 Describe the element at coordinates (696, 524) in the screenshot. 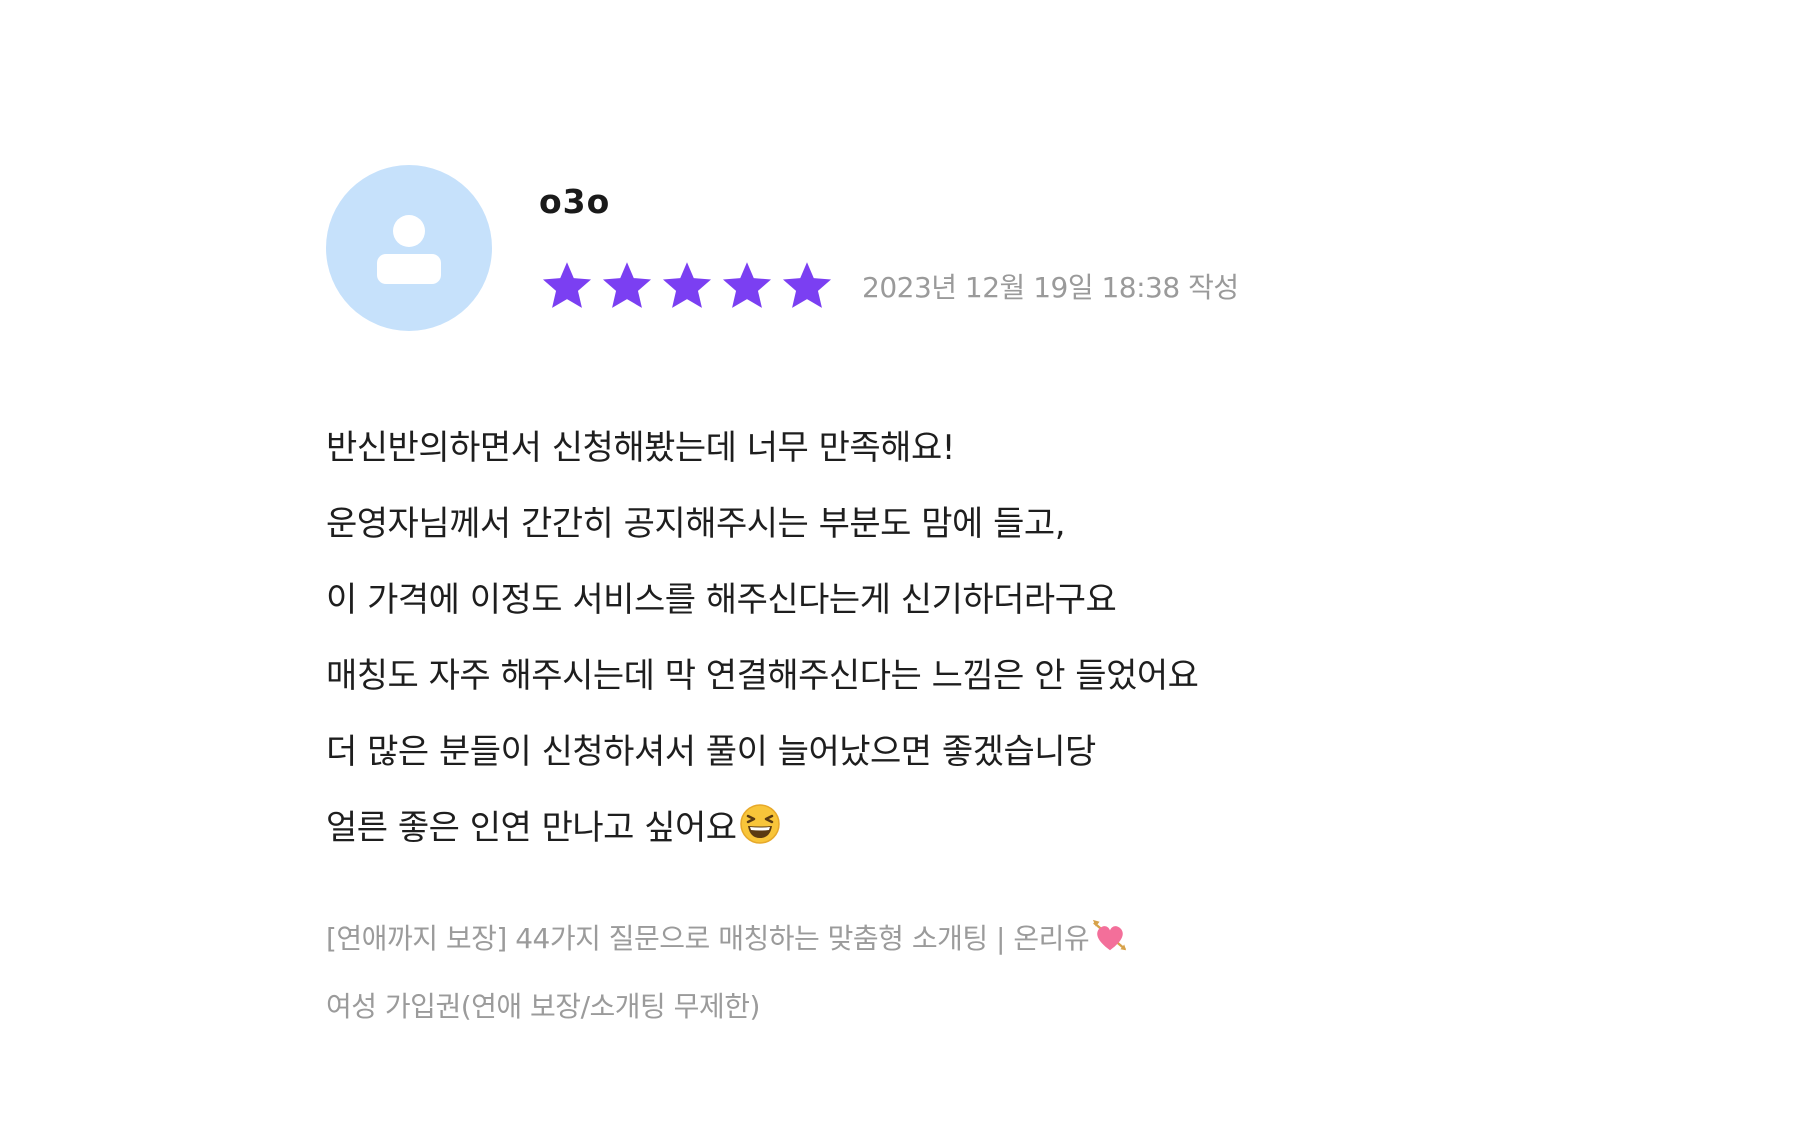

I see `review-text: 운영자님께서 간간히 공지해주시는 부분도 맘에 들고,` at that location.